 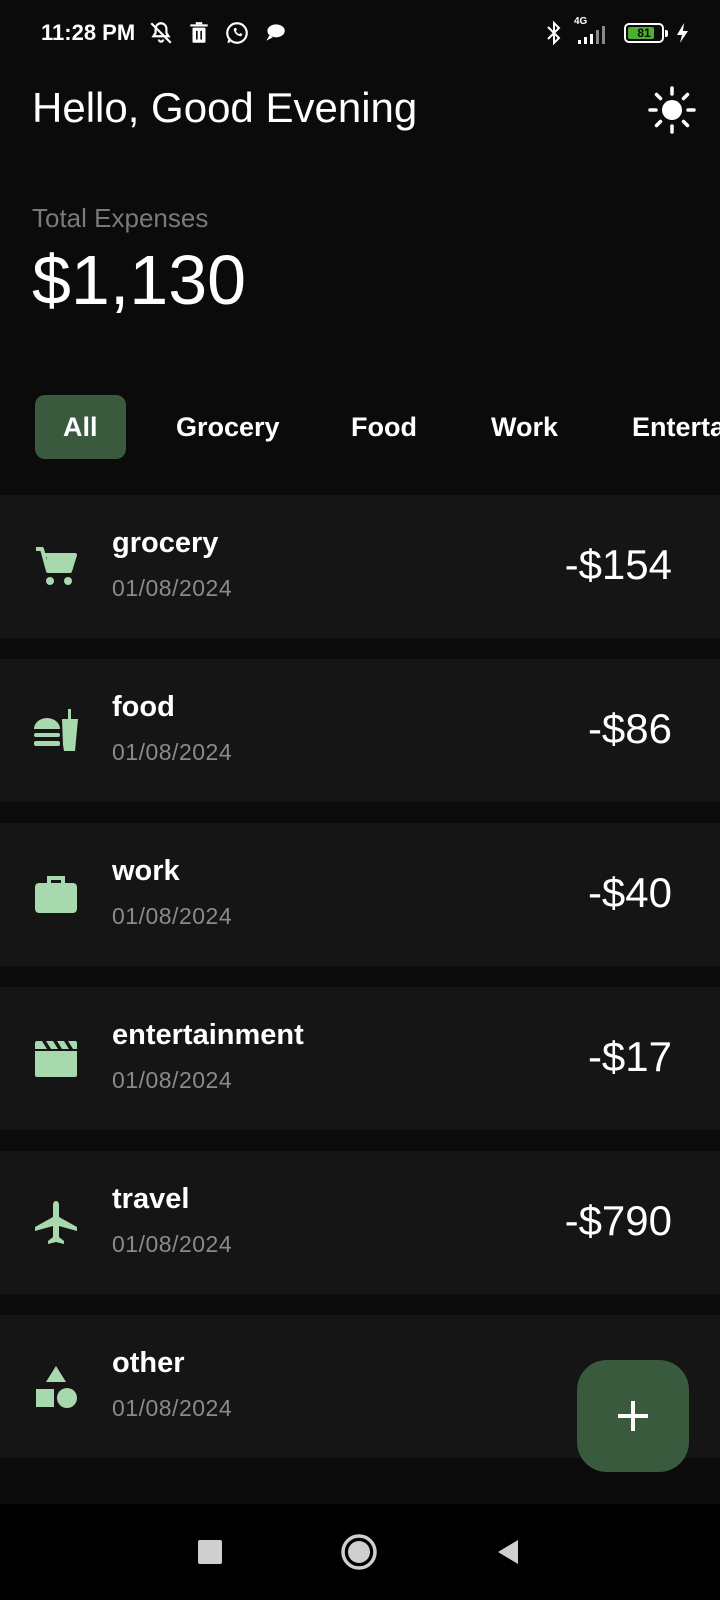 What do you see at coordinates (56, 1223) in the screenshot?
I see `airplane-icon` at bounding box center [56, 1223].